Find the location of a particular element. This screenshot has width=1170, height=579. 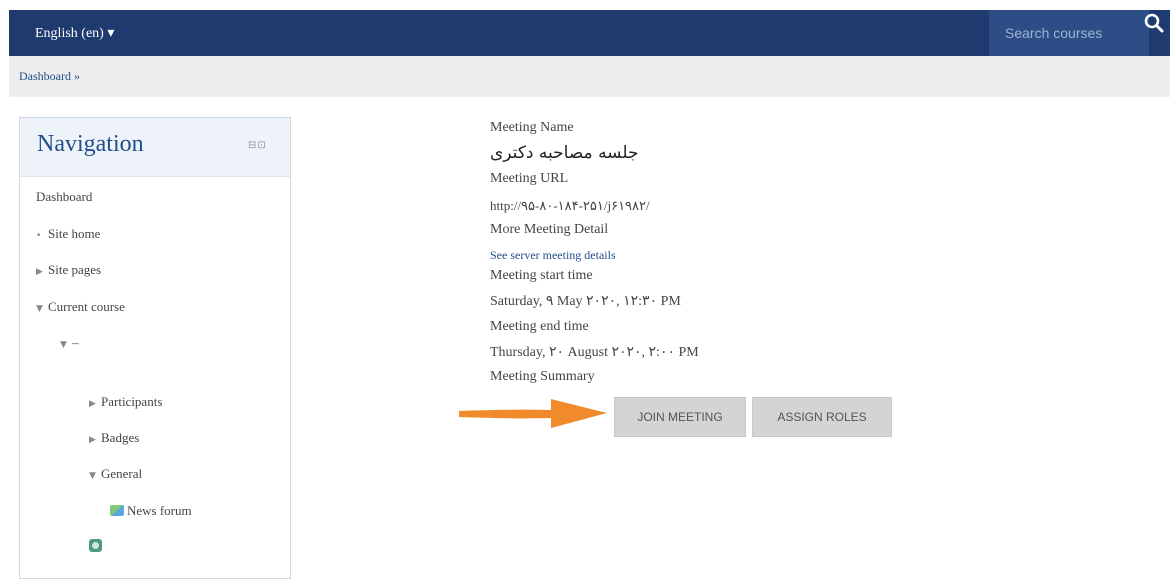

nav-item-news-forum: News forum is located at coordinates (151, 511).